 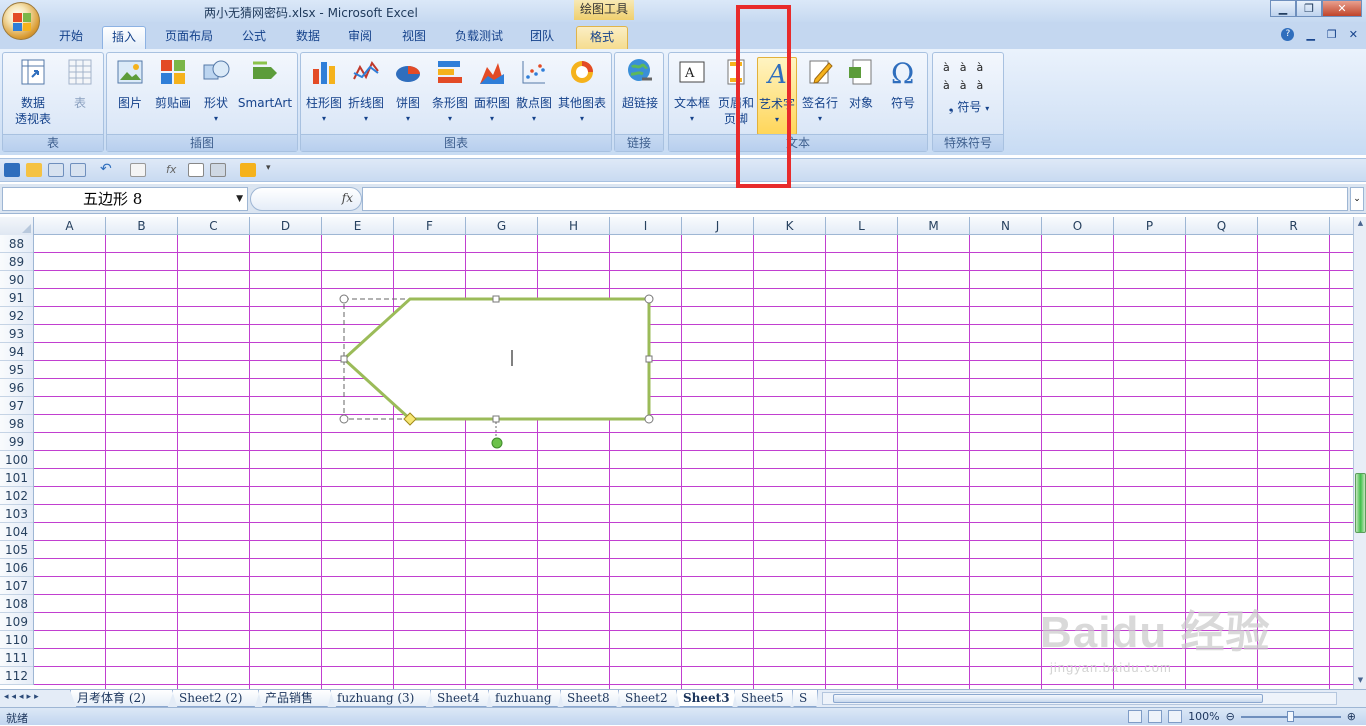 What do you see at coordinates (239, 199) in the screenshot?
I see `name-box-dropdown-icon: ▼` at bounding box center [239, 199].